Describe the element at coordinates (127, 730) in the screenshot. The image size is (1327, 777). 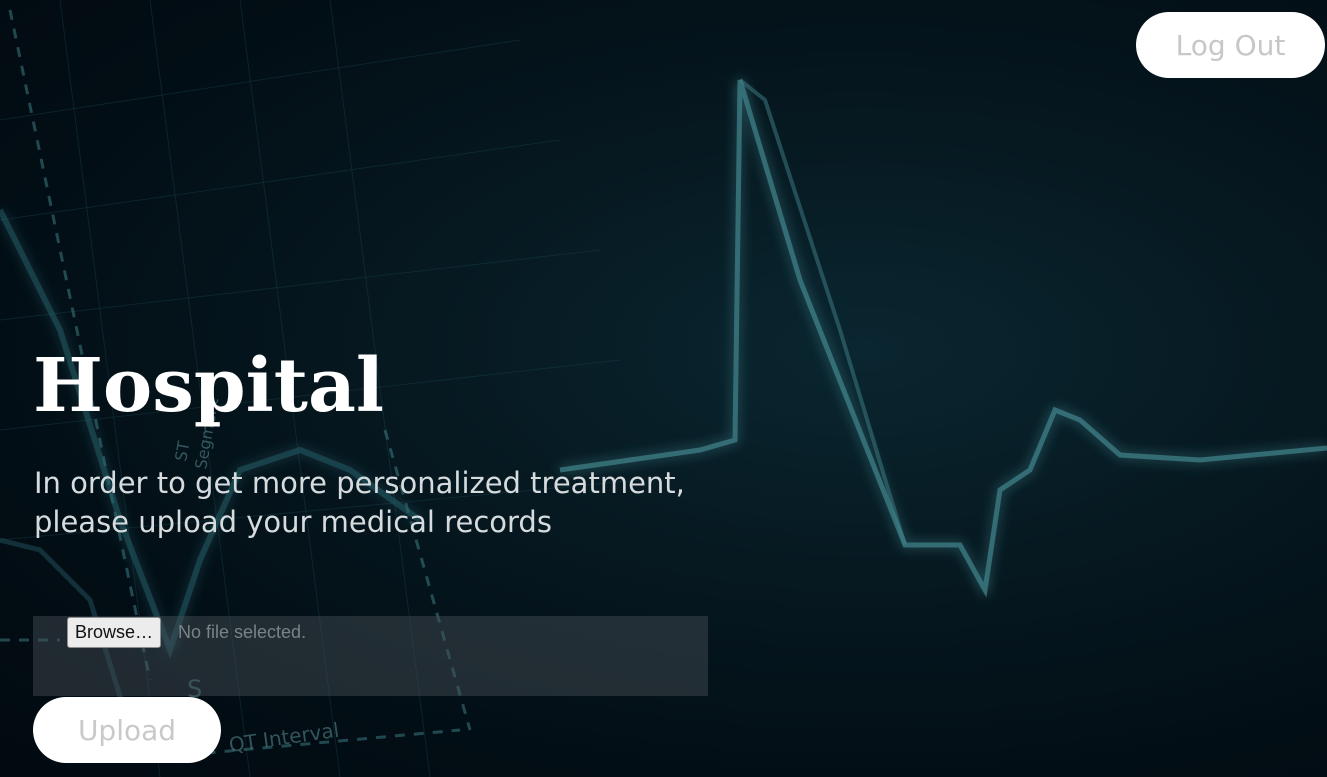
I see `upload-button: Upload` at that location.